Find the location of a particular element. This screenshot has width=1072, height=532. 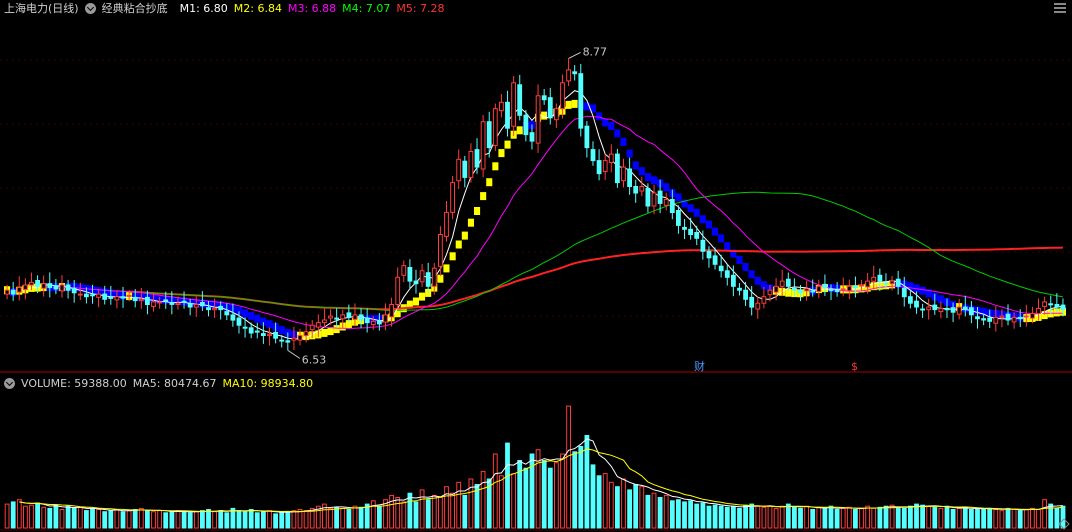

m5-line is located at coordinates (596, 278).